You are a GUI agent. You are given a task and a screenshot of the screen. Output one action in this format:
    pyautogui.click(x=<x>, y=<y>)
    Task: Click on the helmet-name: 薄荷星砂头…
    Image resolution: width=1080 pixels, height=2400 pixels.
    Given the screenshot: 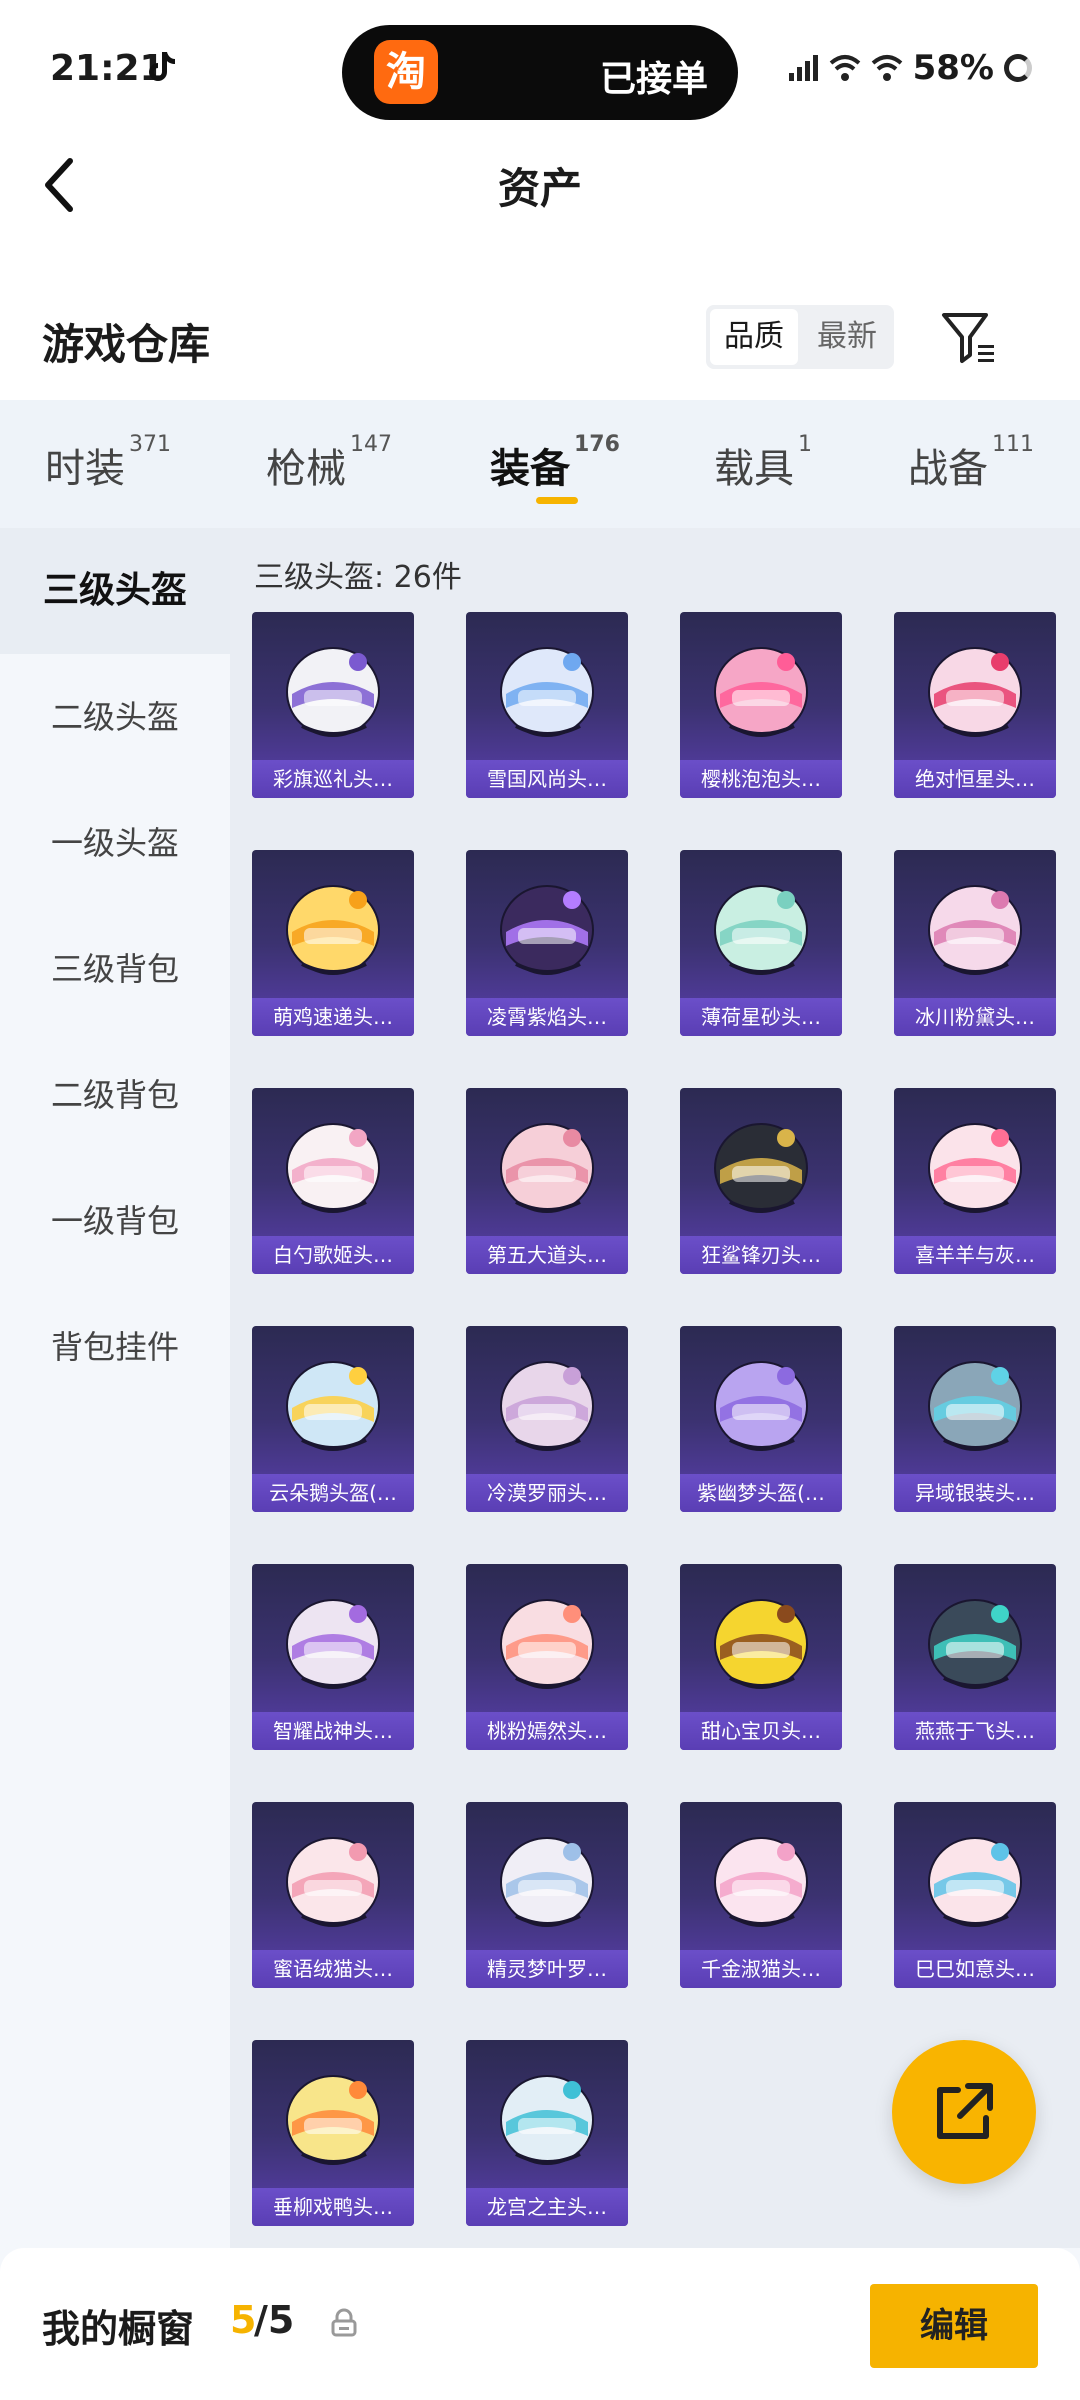 What is the action you would take?
    pyautogui.click(x=761, y=1017)
    